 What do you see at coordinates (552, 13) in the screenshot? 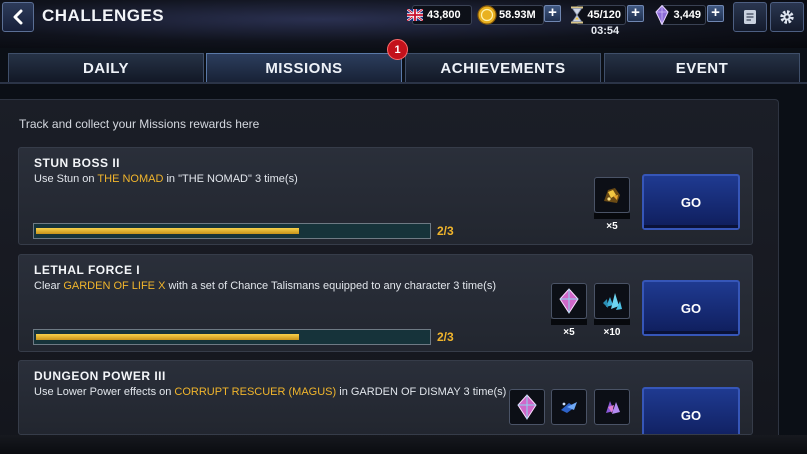
I see `add-gold-button: +` at bounding box center [552, 13].